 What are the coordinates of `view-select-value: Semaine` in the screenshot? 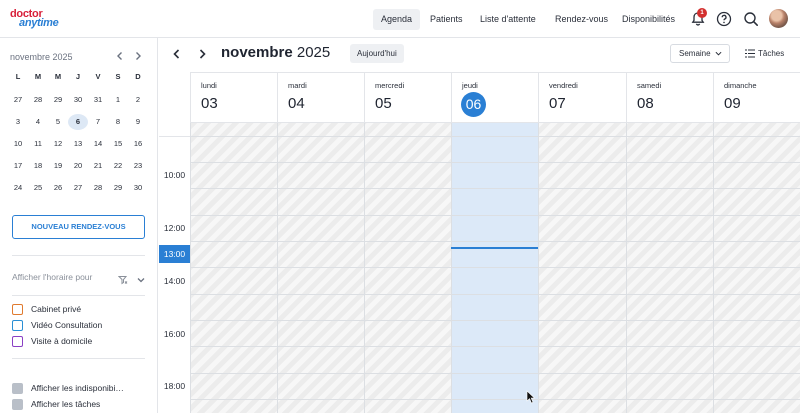 It's located at (695, 53).